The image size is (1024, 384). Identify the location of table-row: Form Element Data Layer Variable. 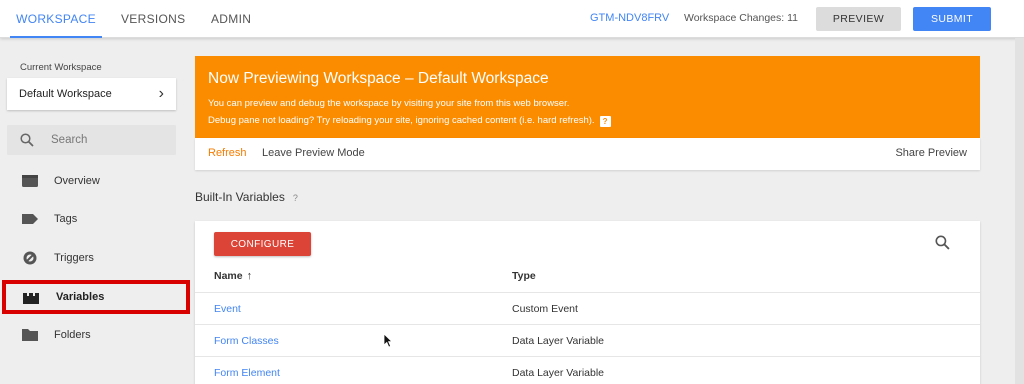
(587, 370).